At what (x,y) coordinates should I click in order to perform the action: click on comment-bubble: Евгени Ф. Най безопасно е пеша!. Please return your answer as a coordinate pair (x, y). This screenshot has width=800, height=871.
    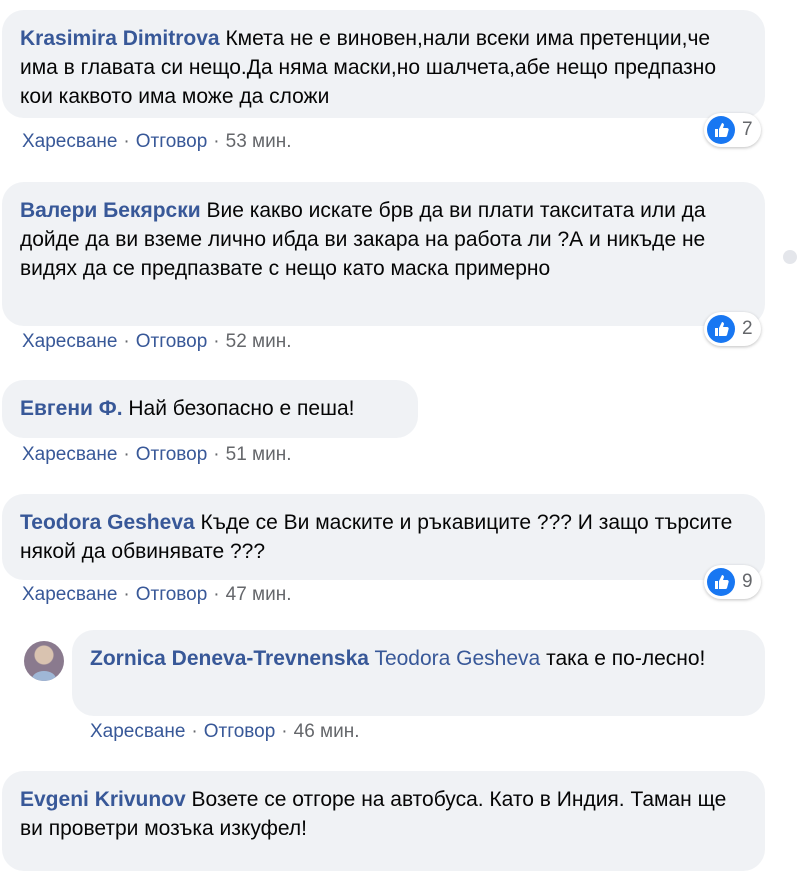
    Looking at the image, I should click on (210, 409).